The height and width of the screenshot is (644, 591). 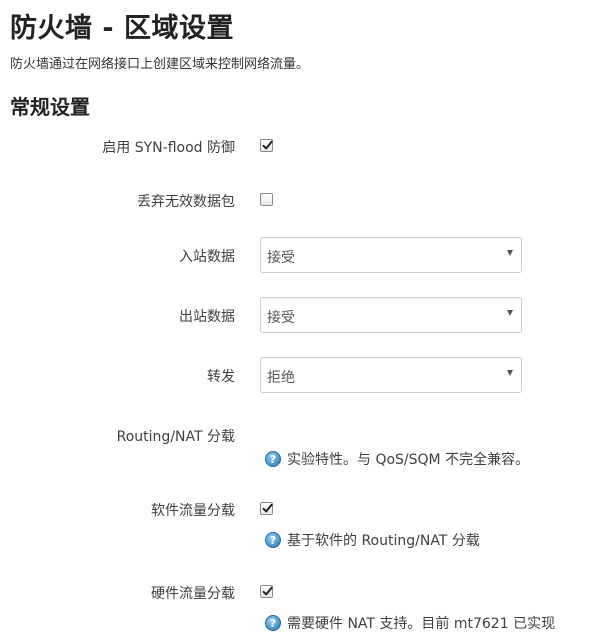 I want to click on hardware-offload-checkbox, so click(x=266, y=591).